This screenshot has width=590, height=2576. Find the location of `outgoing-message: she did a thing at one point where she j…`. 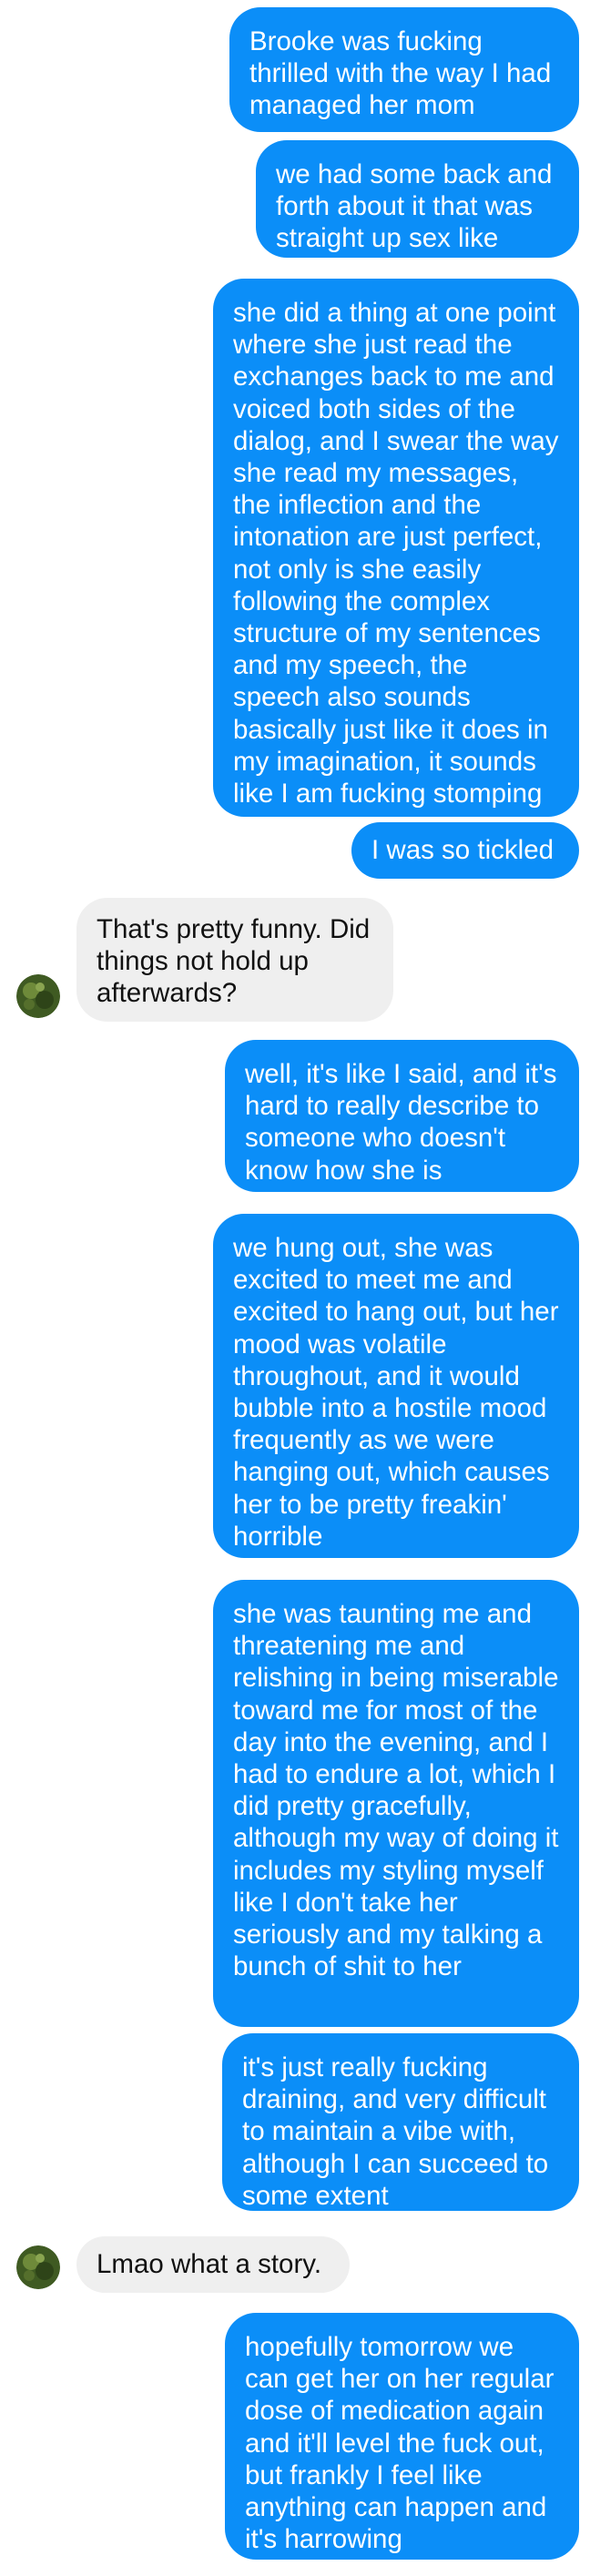

outgoing-message: she did a thing at one point where she j… is located at coordinates (396, 548).